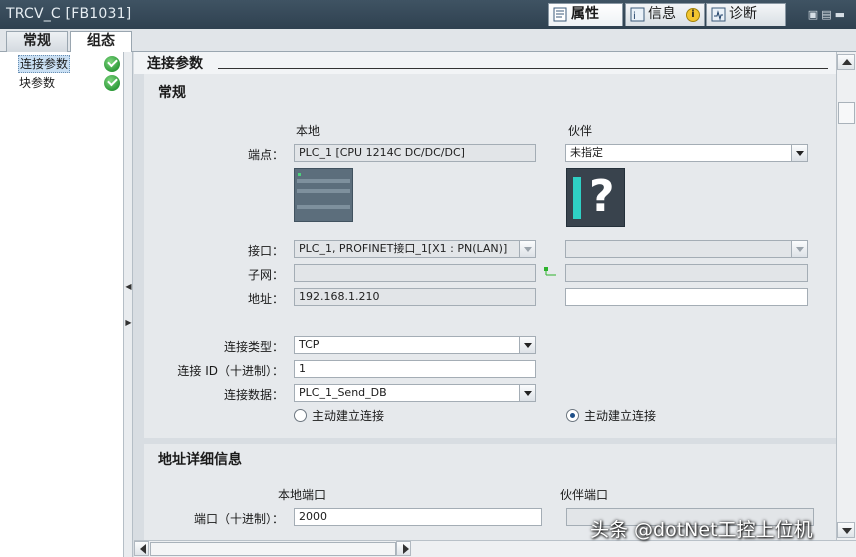 This screenshot has height=557, width=856. I want to click on partner-port-header: 伙伴端口, so click(584, 495).